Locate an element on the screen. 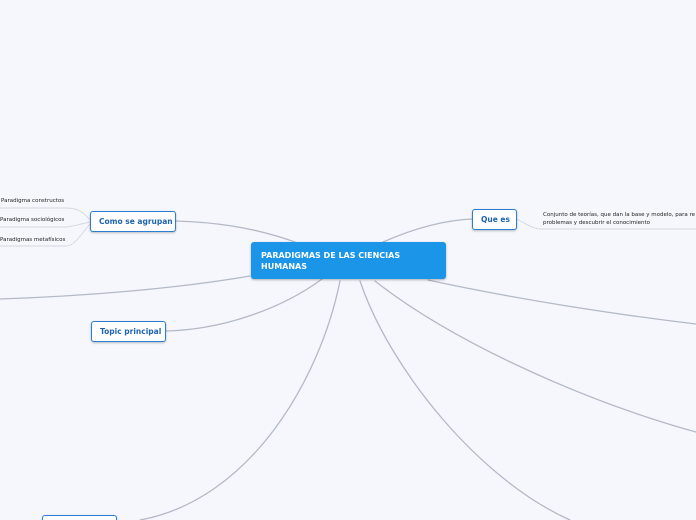 The image size is (696, 520). central-topic-line2: HUMANAS is located at coordinates (284, 266).